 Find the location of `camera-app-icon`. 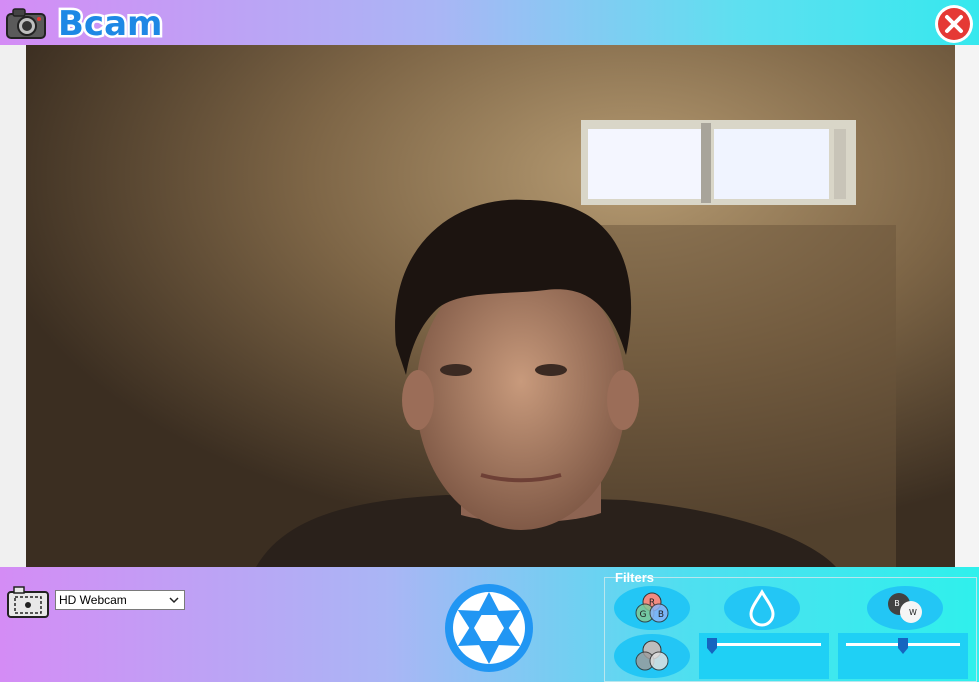

camera-app-icon is located at coordinates (26, 23).